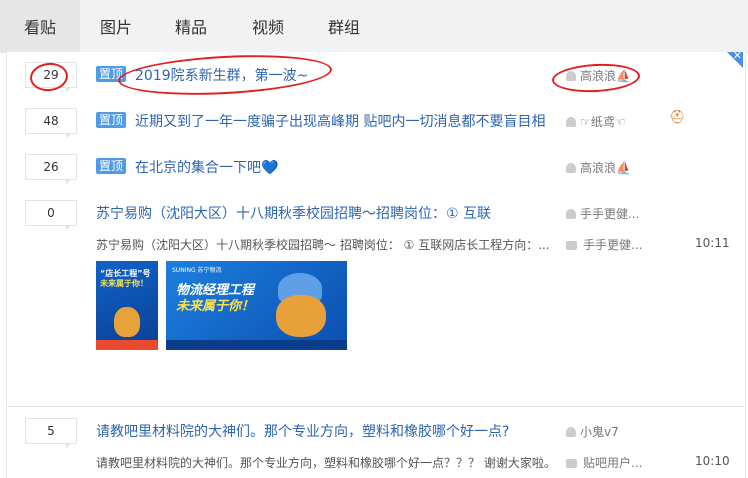 This screenshot has width=748, height=478. Describe the element at coordinates (344, 26) in the screenshot. I see `tab-groups: 群组` at that location.